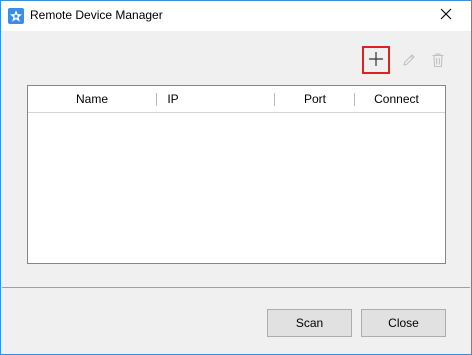 This screenshot has height=355, width=472. Describe the element at coordinates (92, 99) in the screenshot. I see `column-header-name: Name` at that location.